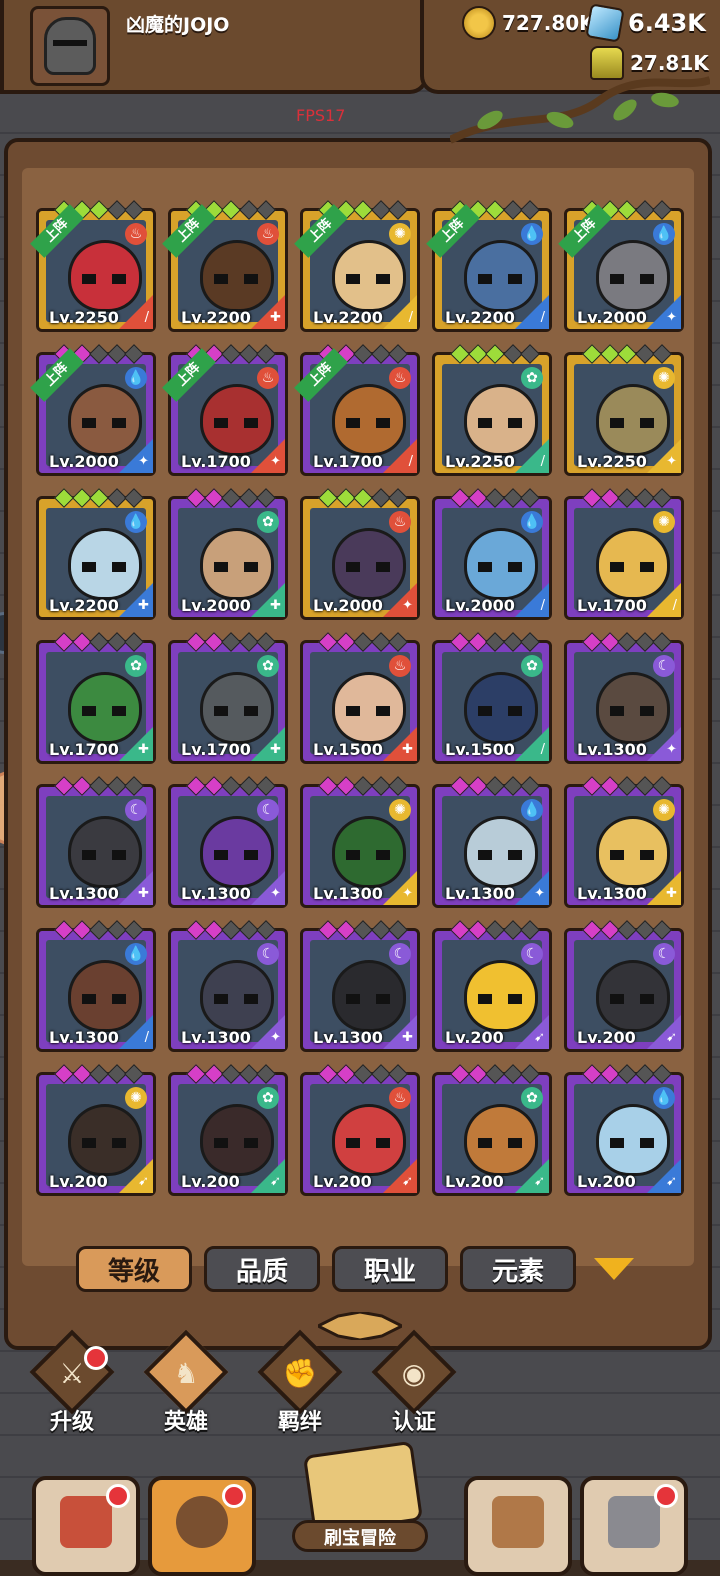 The height and width of the screenshot is (1576, 720). What do you see at coordinates (262, 1269) in the screenshot?
I see `filter-quality-button: 品质` at bounding box center [262, 1269].